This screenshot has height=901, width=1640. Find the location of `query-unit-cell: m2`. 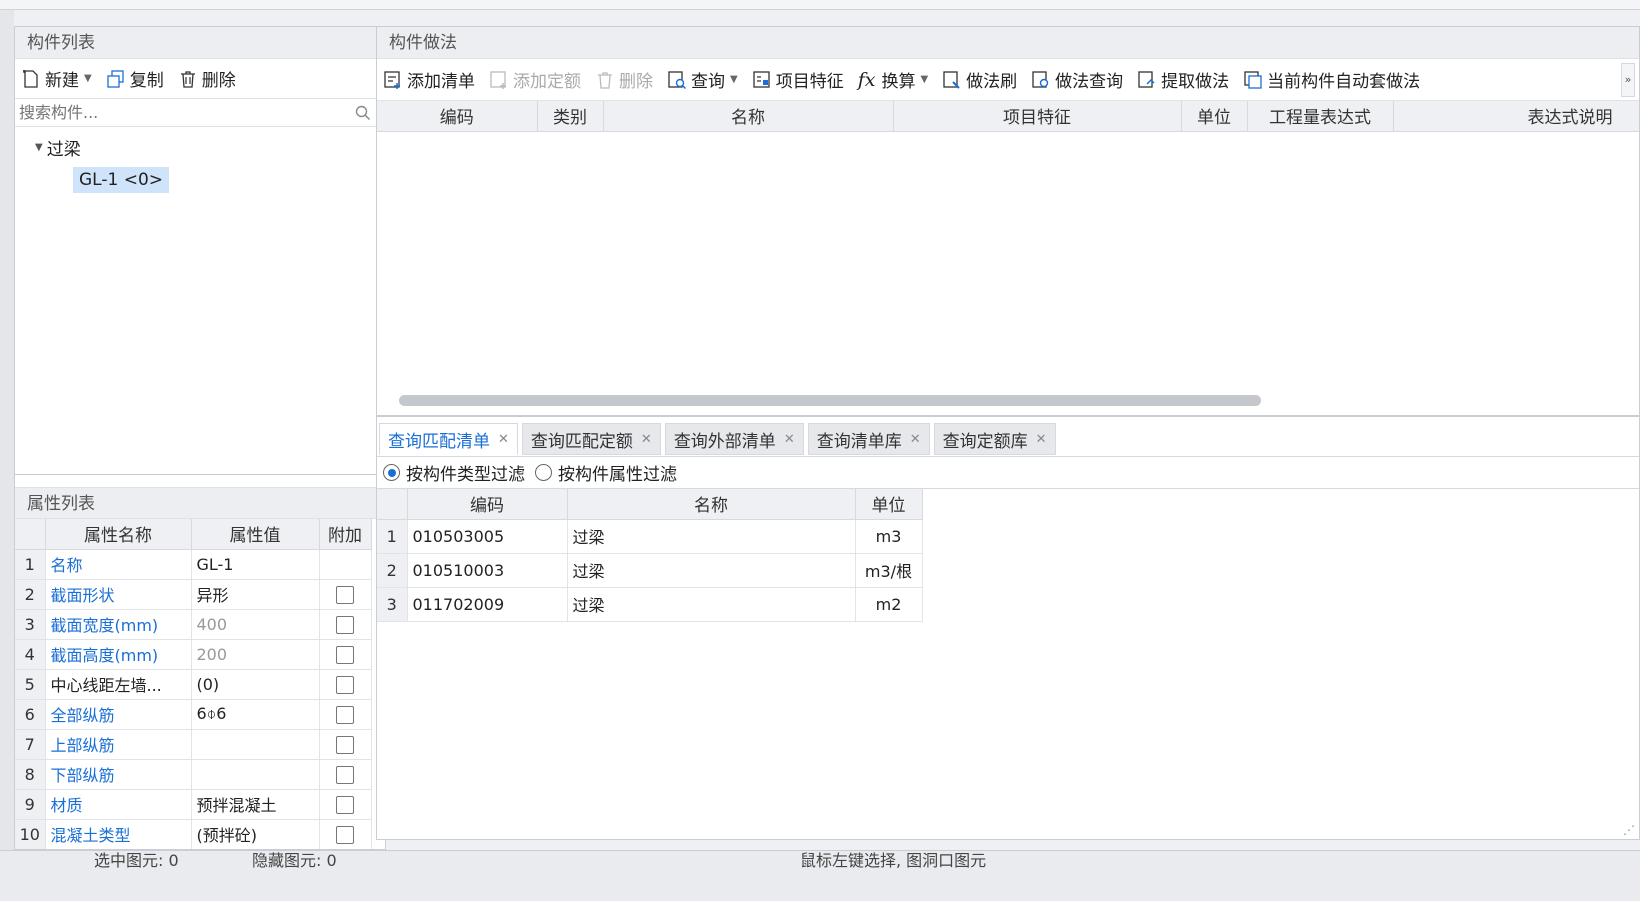

query-unit-cell: m2 is located at coordinates (889, 604).